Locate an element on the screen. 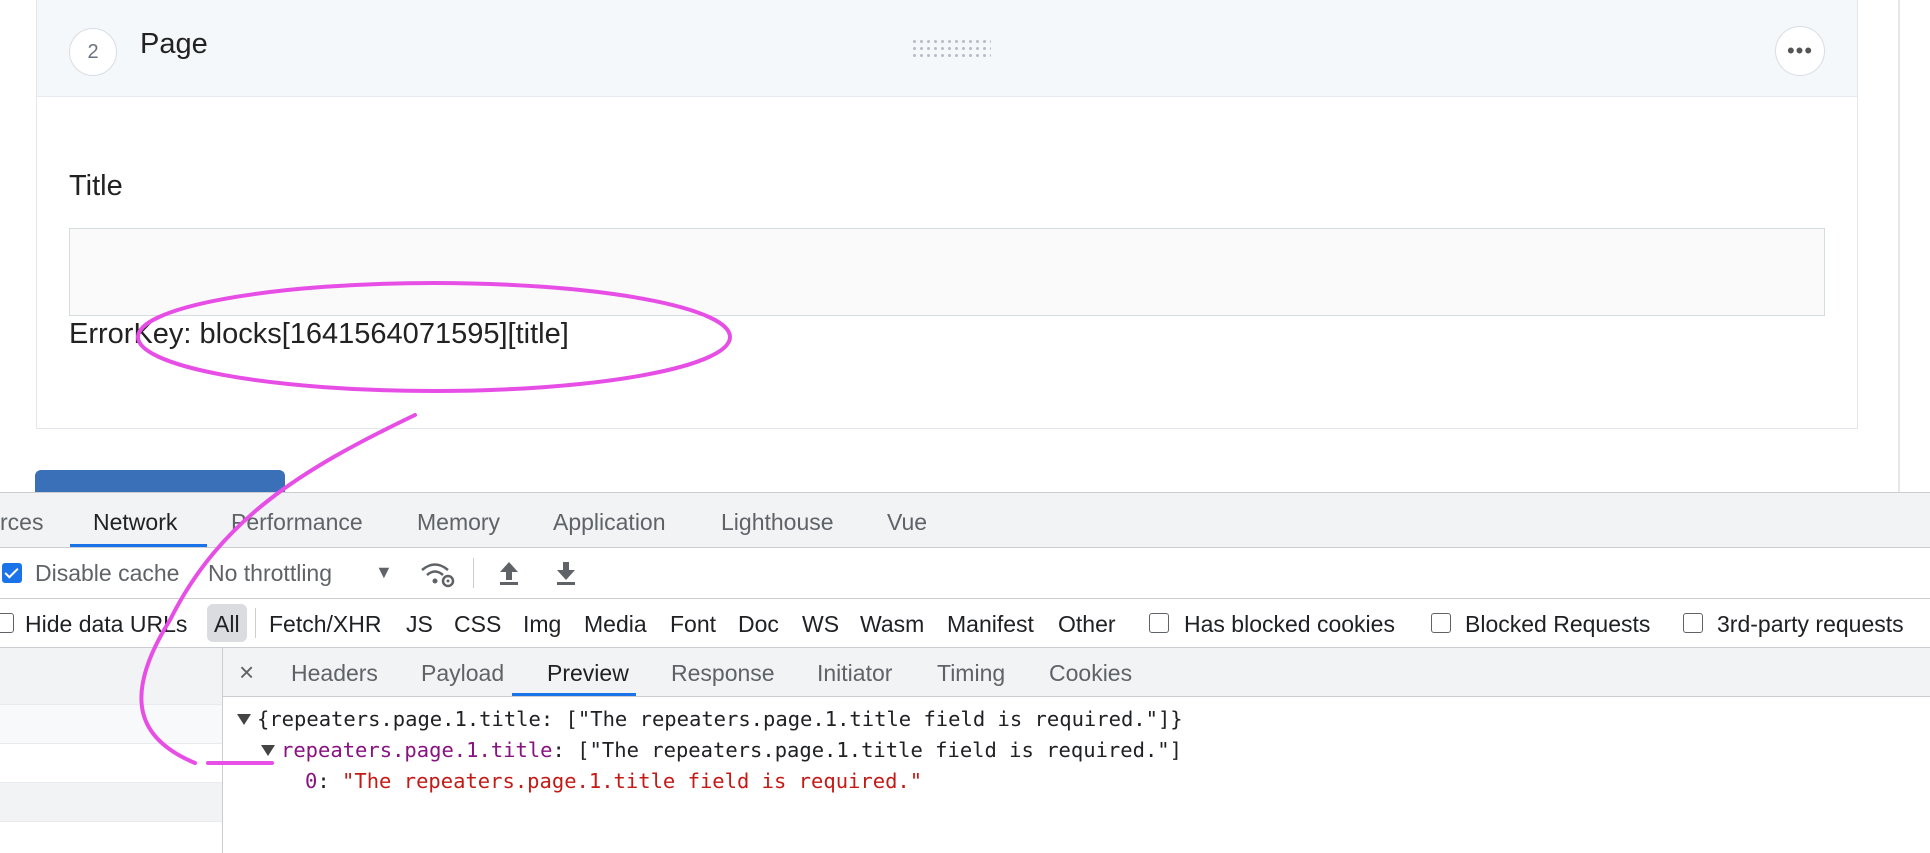 This screenshot has width=1930, height=853. blocked-requests-checkbox is located at coordinates (1441, 623).